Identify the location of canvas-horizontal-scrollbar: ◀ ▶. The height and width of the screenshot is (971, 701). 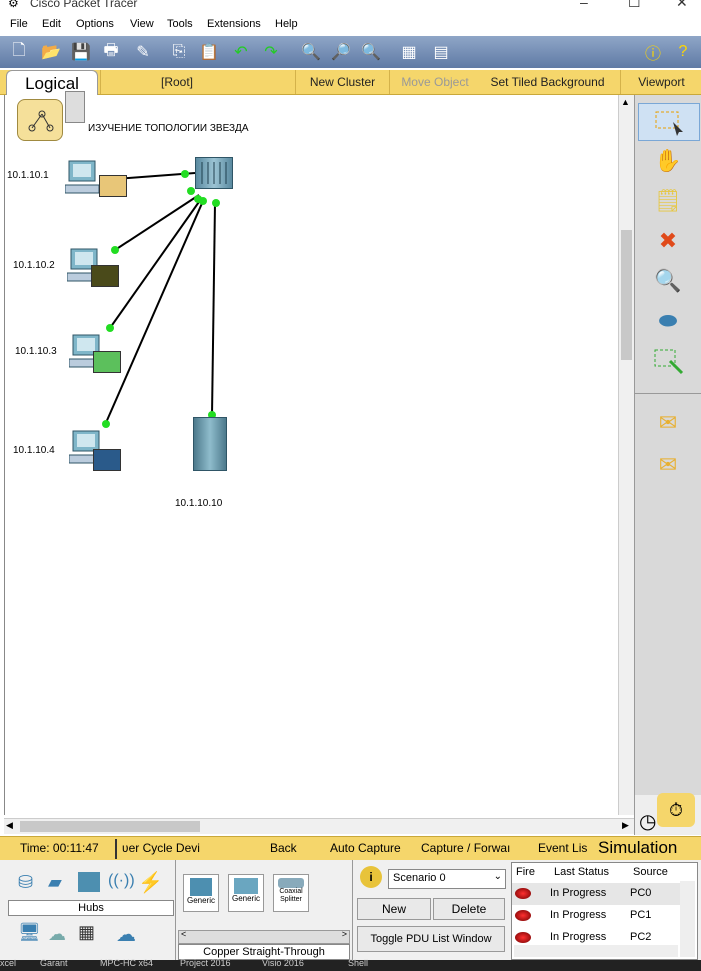
(319, 826).